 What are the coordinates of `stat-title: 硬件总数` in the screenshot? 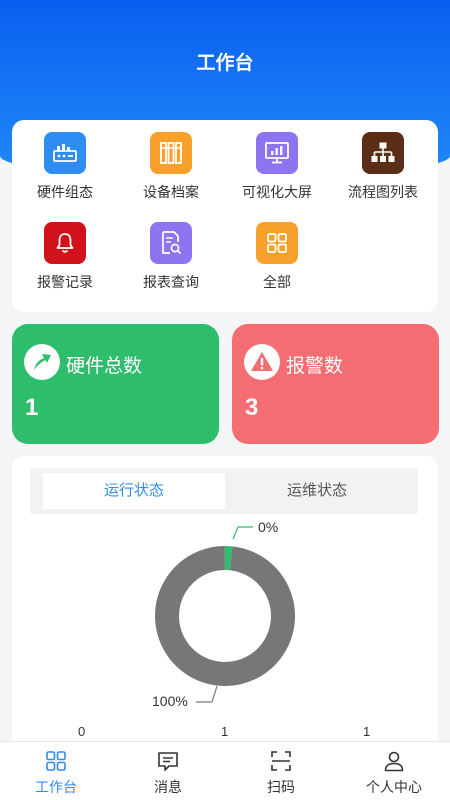 It's located at (104, 366).